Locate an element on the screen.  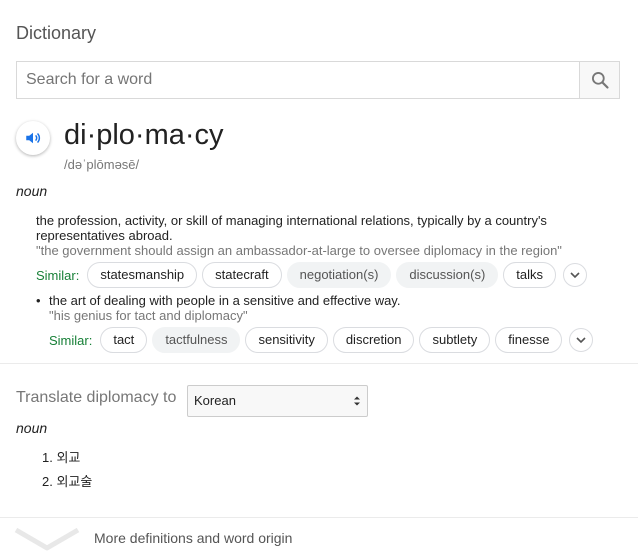
speaker-icon is located at coordinates (33, 138).